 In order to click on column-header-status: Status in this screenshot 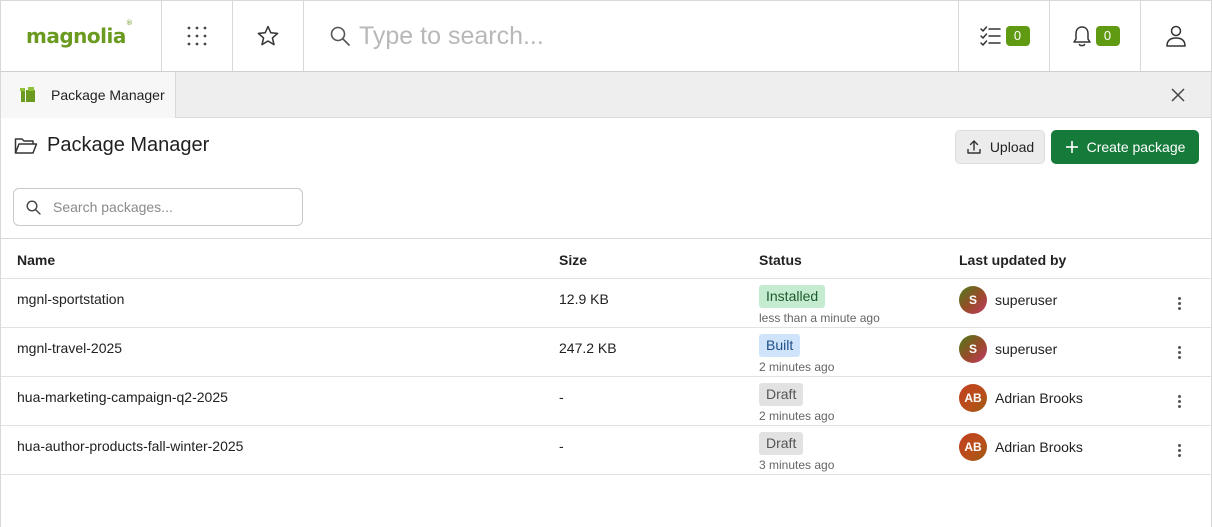, I will do `click(780, 260)`.